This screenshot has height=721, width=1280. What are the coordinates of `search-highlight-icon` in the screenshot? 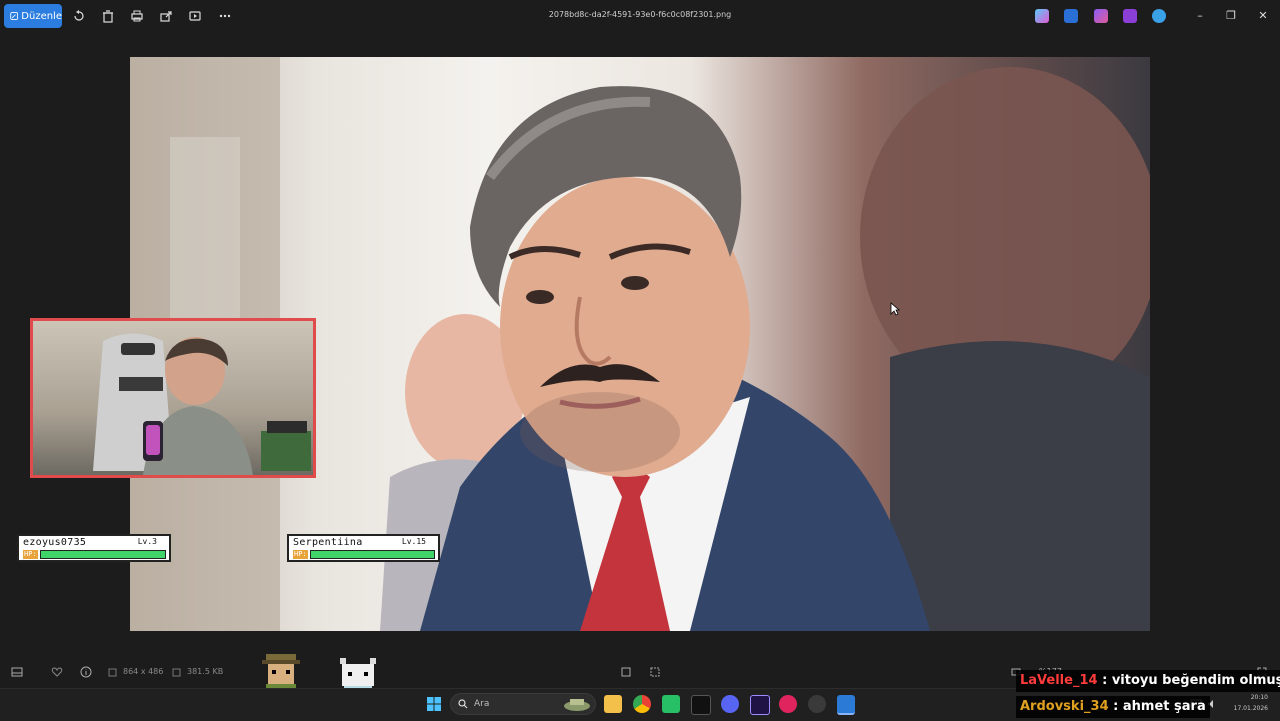 It's located at (577, 704).